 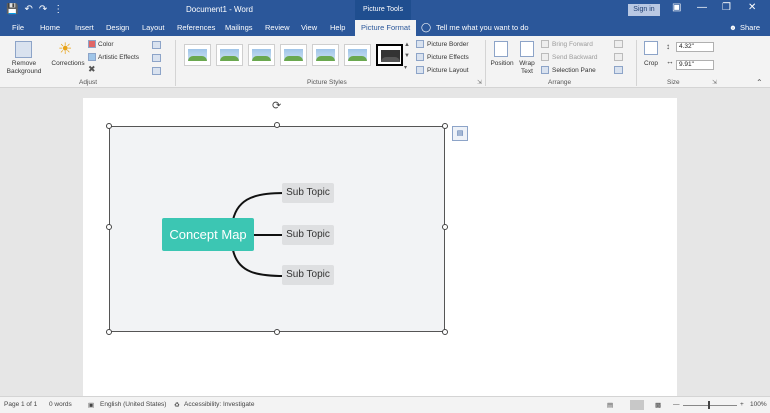 What do you see at coordinates (445, 126) in the screenshot?
I see `resize-handle-top-right` at bounding box center [445, 126].